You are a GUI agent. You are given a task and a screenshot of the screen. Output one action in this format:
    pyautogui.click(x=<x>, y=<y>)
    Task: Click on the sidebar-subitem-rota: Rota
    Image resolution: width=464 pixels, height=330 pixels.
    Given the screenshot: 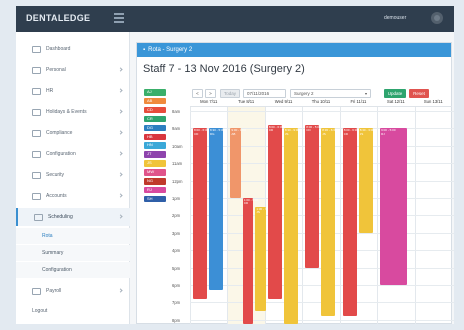 What is the action you would take?
    pyautogui.click(x=73, y=236)
    